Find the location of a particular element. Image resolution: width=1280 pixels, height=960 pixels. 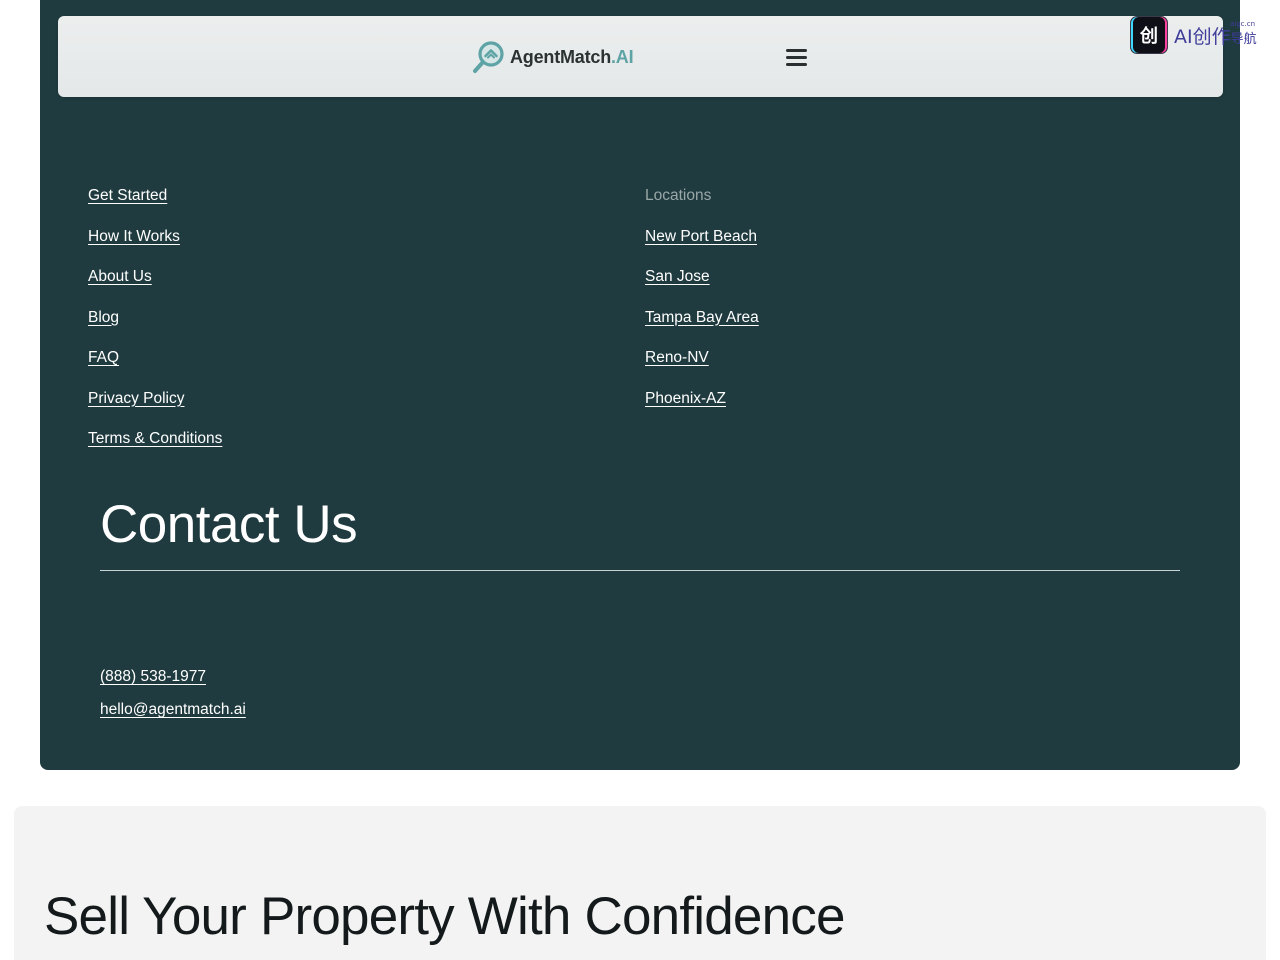

badge-label: AI创作导航 aigc.cn is located at coordinates (1215, 34).